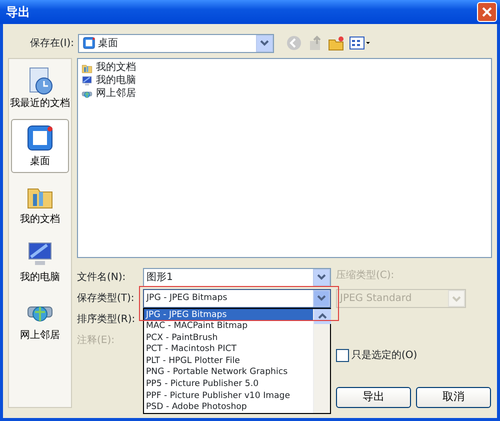  I want to click on export-button: 导出, so click(373, 397).